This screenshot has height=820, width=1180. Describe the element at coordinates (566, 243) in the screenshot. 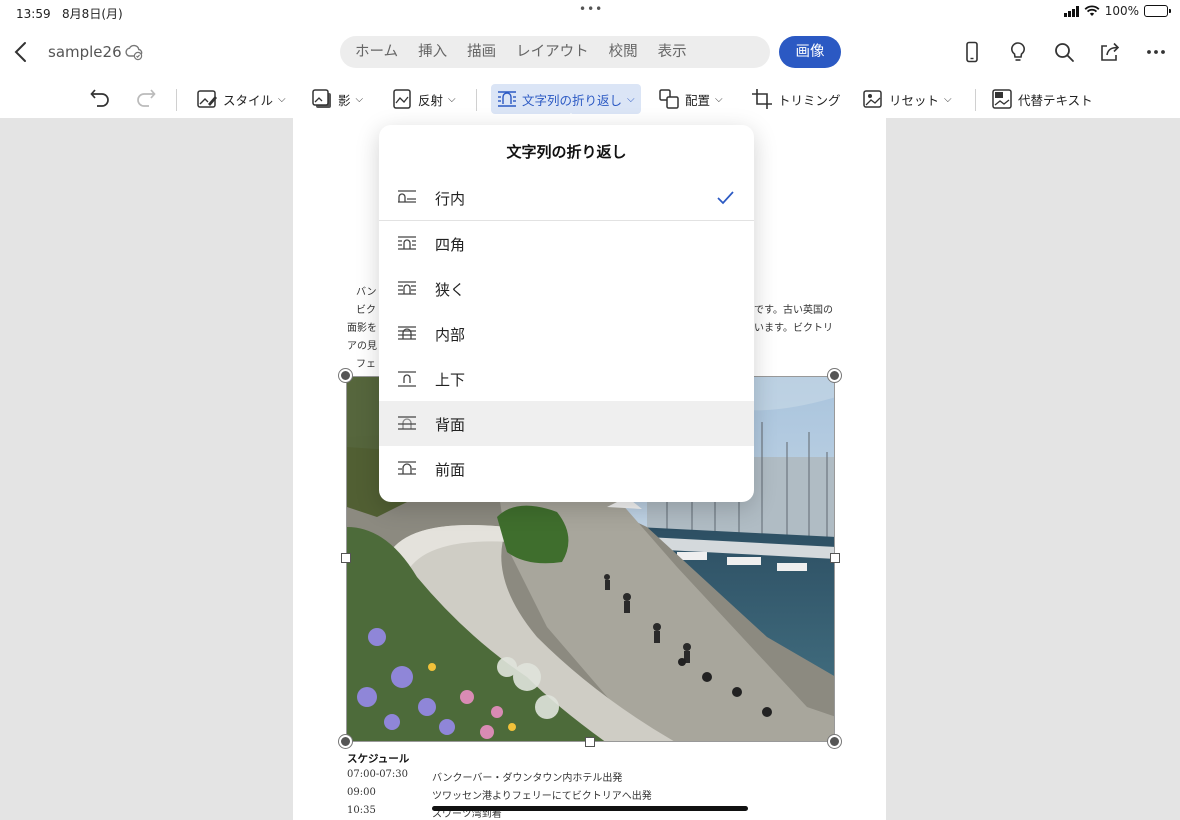

I see `wrap-option-square: 四角` at that location.